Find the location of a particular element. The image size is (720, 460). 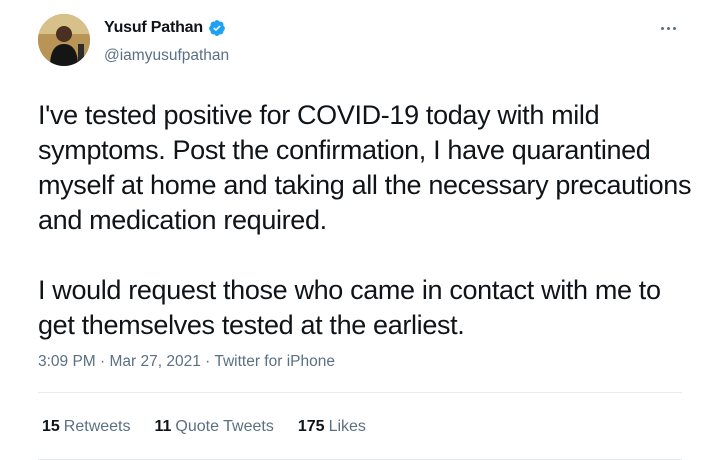

author-handle: @iamyusufpathan is located at coordinates (166, 56).